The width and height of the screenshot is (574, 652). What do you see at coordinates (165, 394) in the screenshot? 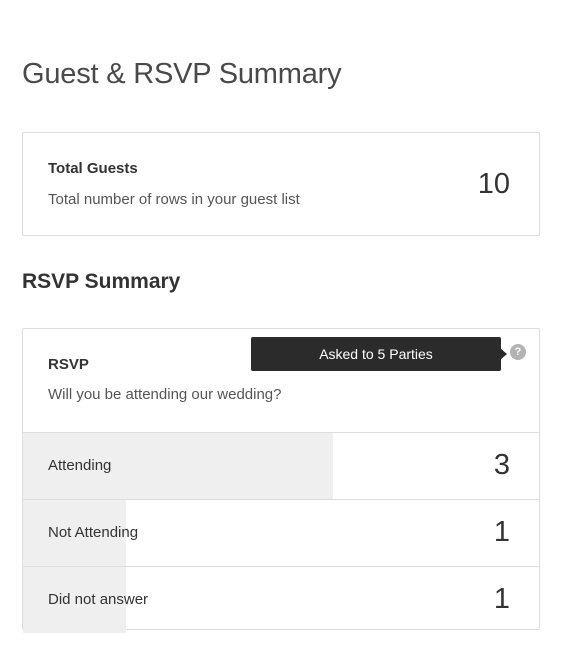
I see `rsvp-question-text: Will you be attending our wedding?` at bounding box center [165, 394].